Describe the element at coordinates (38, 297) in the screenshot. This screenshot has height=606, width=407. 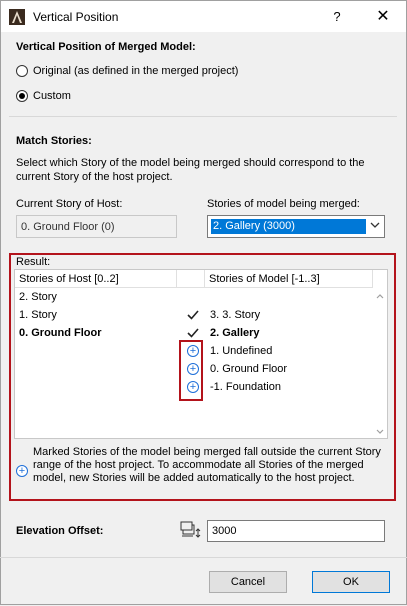
I see `host-story-cell: 2. Story` at that location.